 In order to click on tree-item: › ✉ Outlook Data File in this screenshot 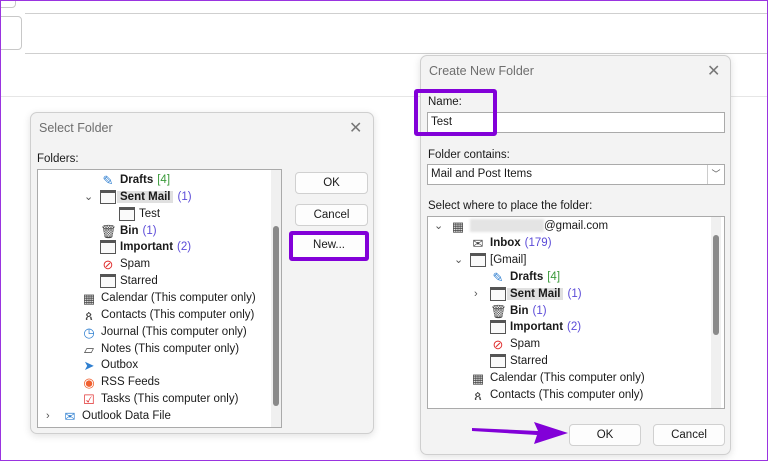, I will do `click(159, 416)`.